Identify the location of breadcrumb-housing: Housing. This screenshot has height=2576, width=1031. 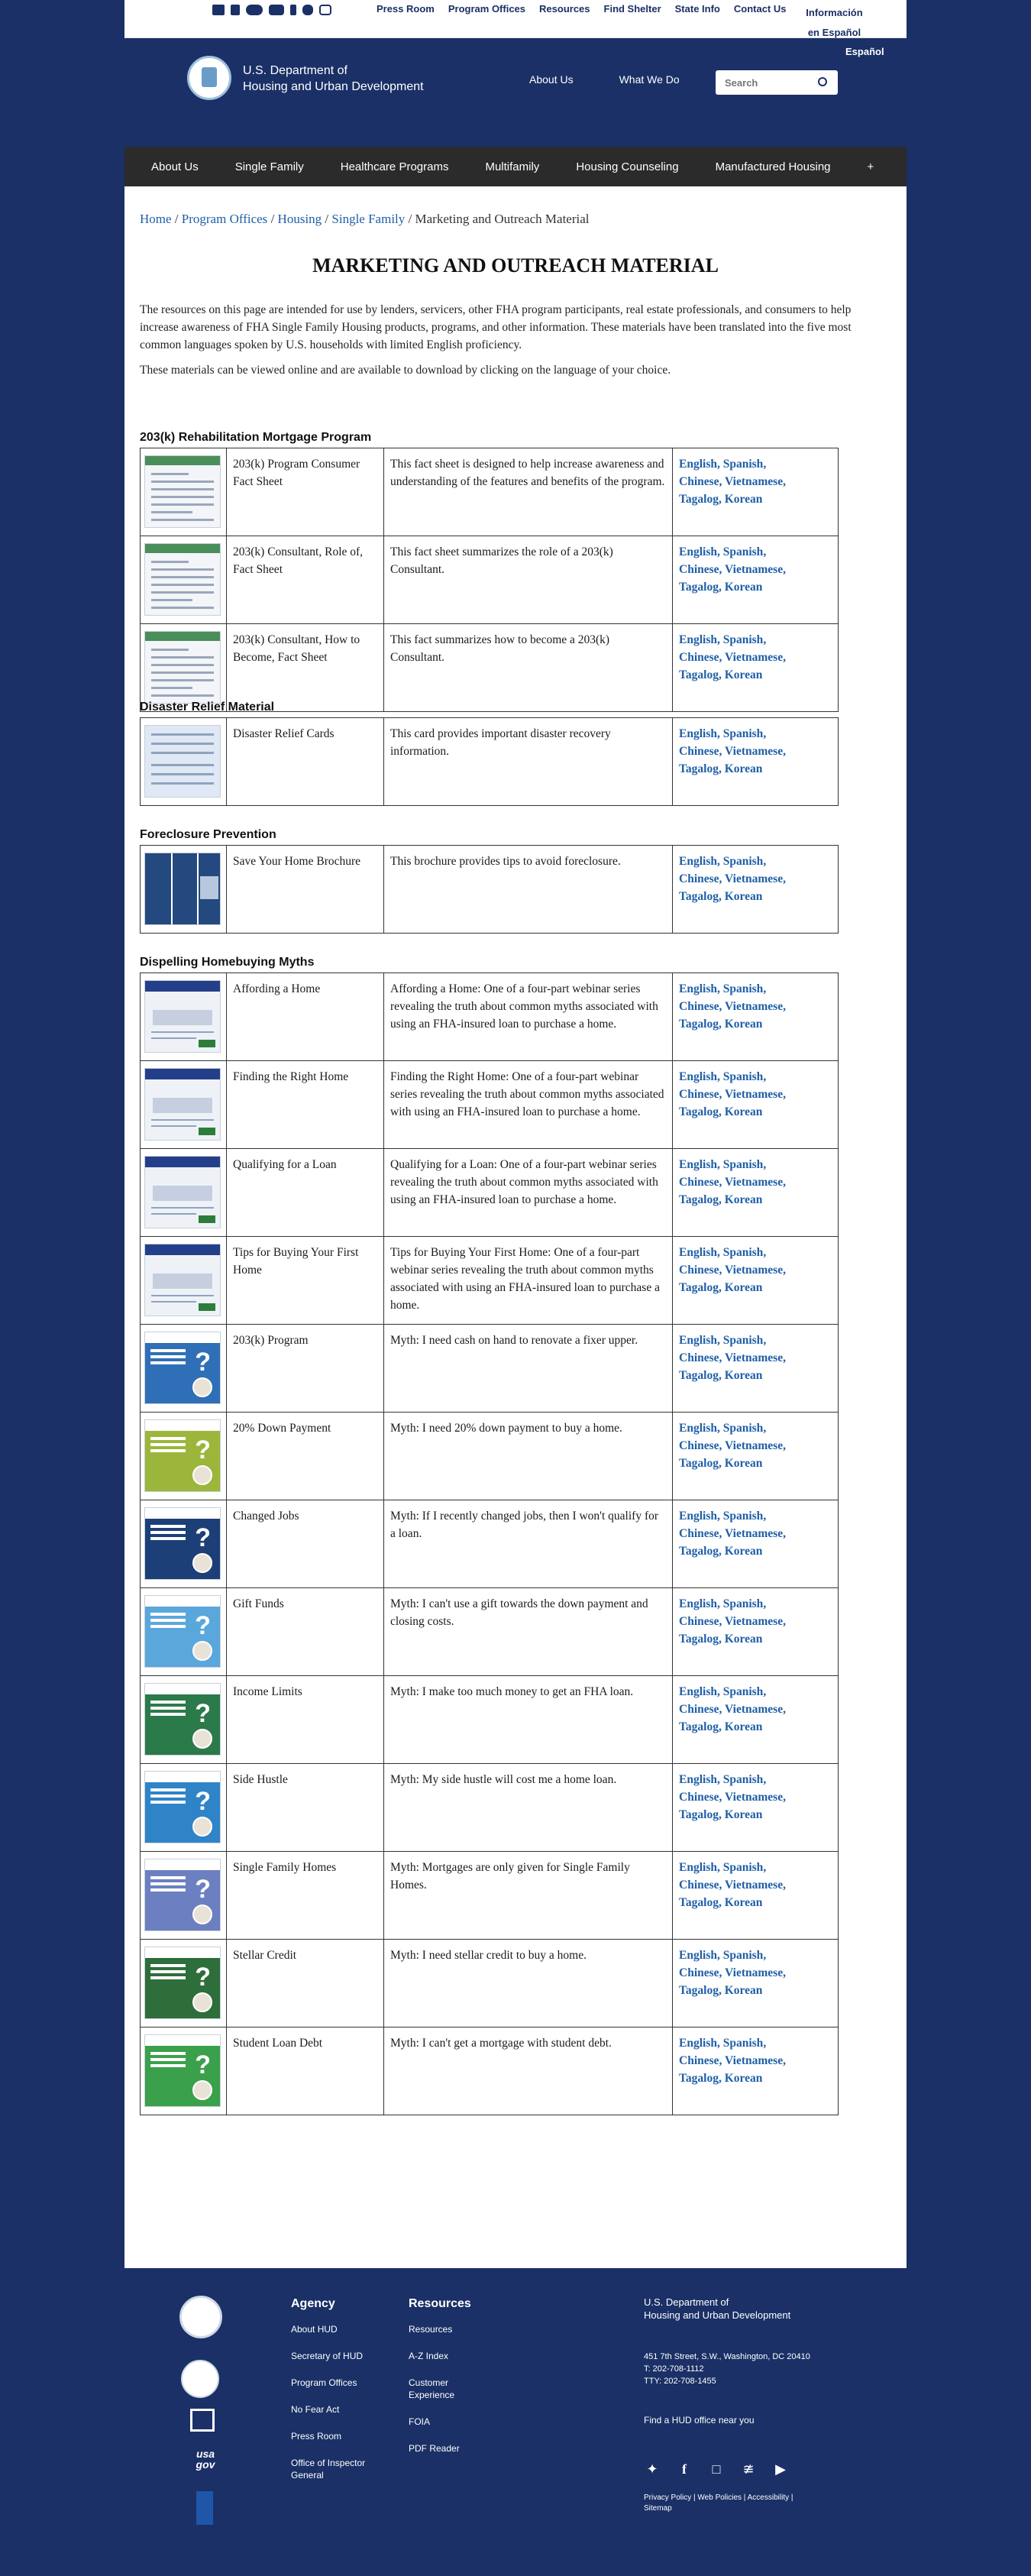
(300, 219).